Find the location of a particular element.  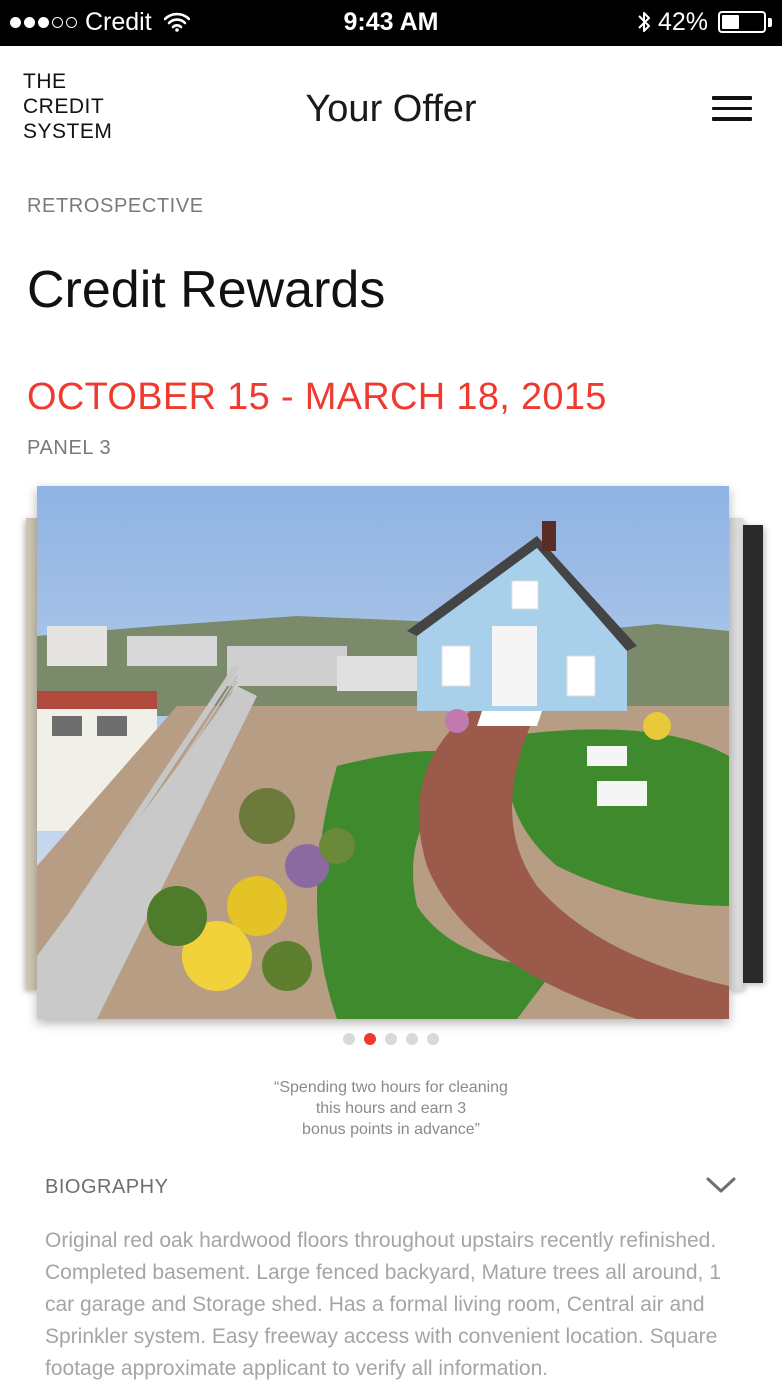

carousel-next-card is located at coordinates (736, 754).